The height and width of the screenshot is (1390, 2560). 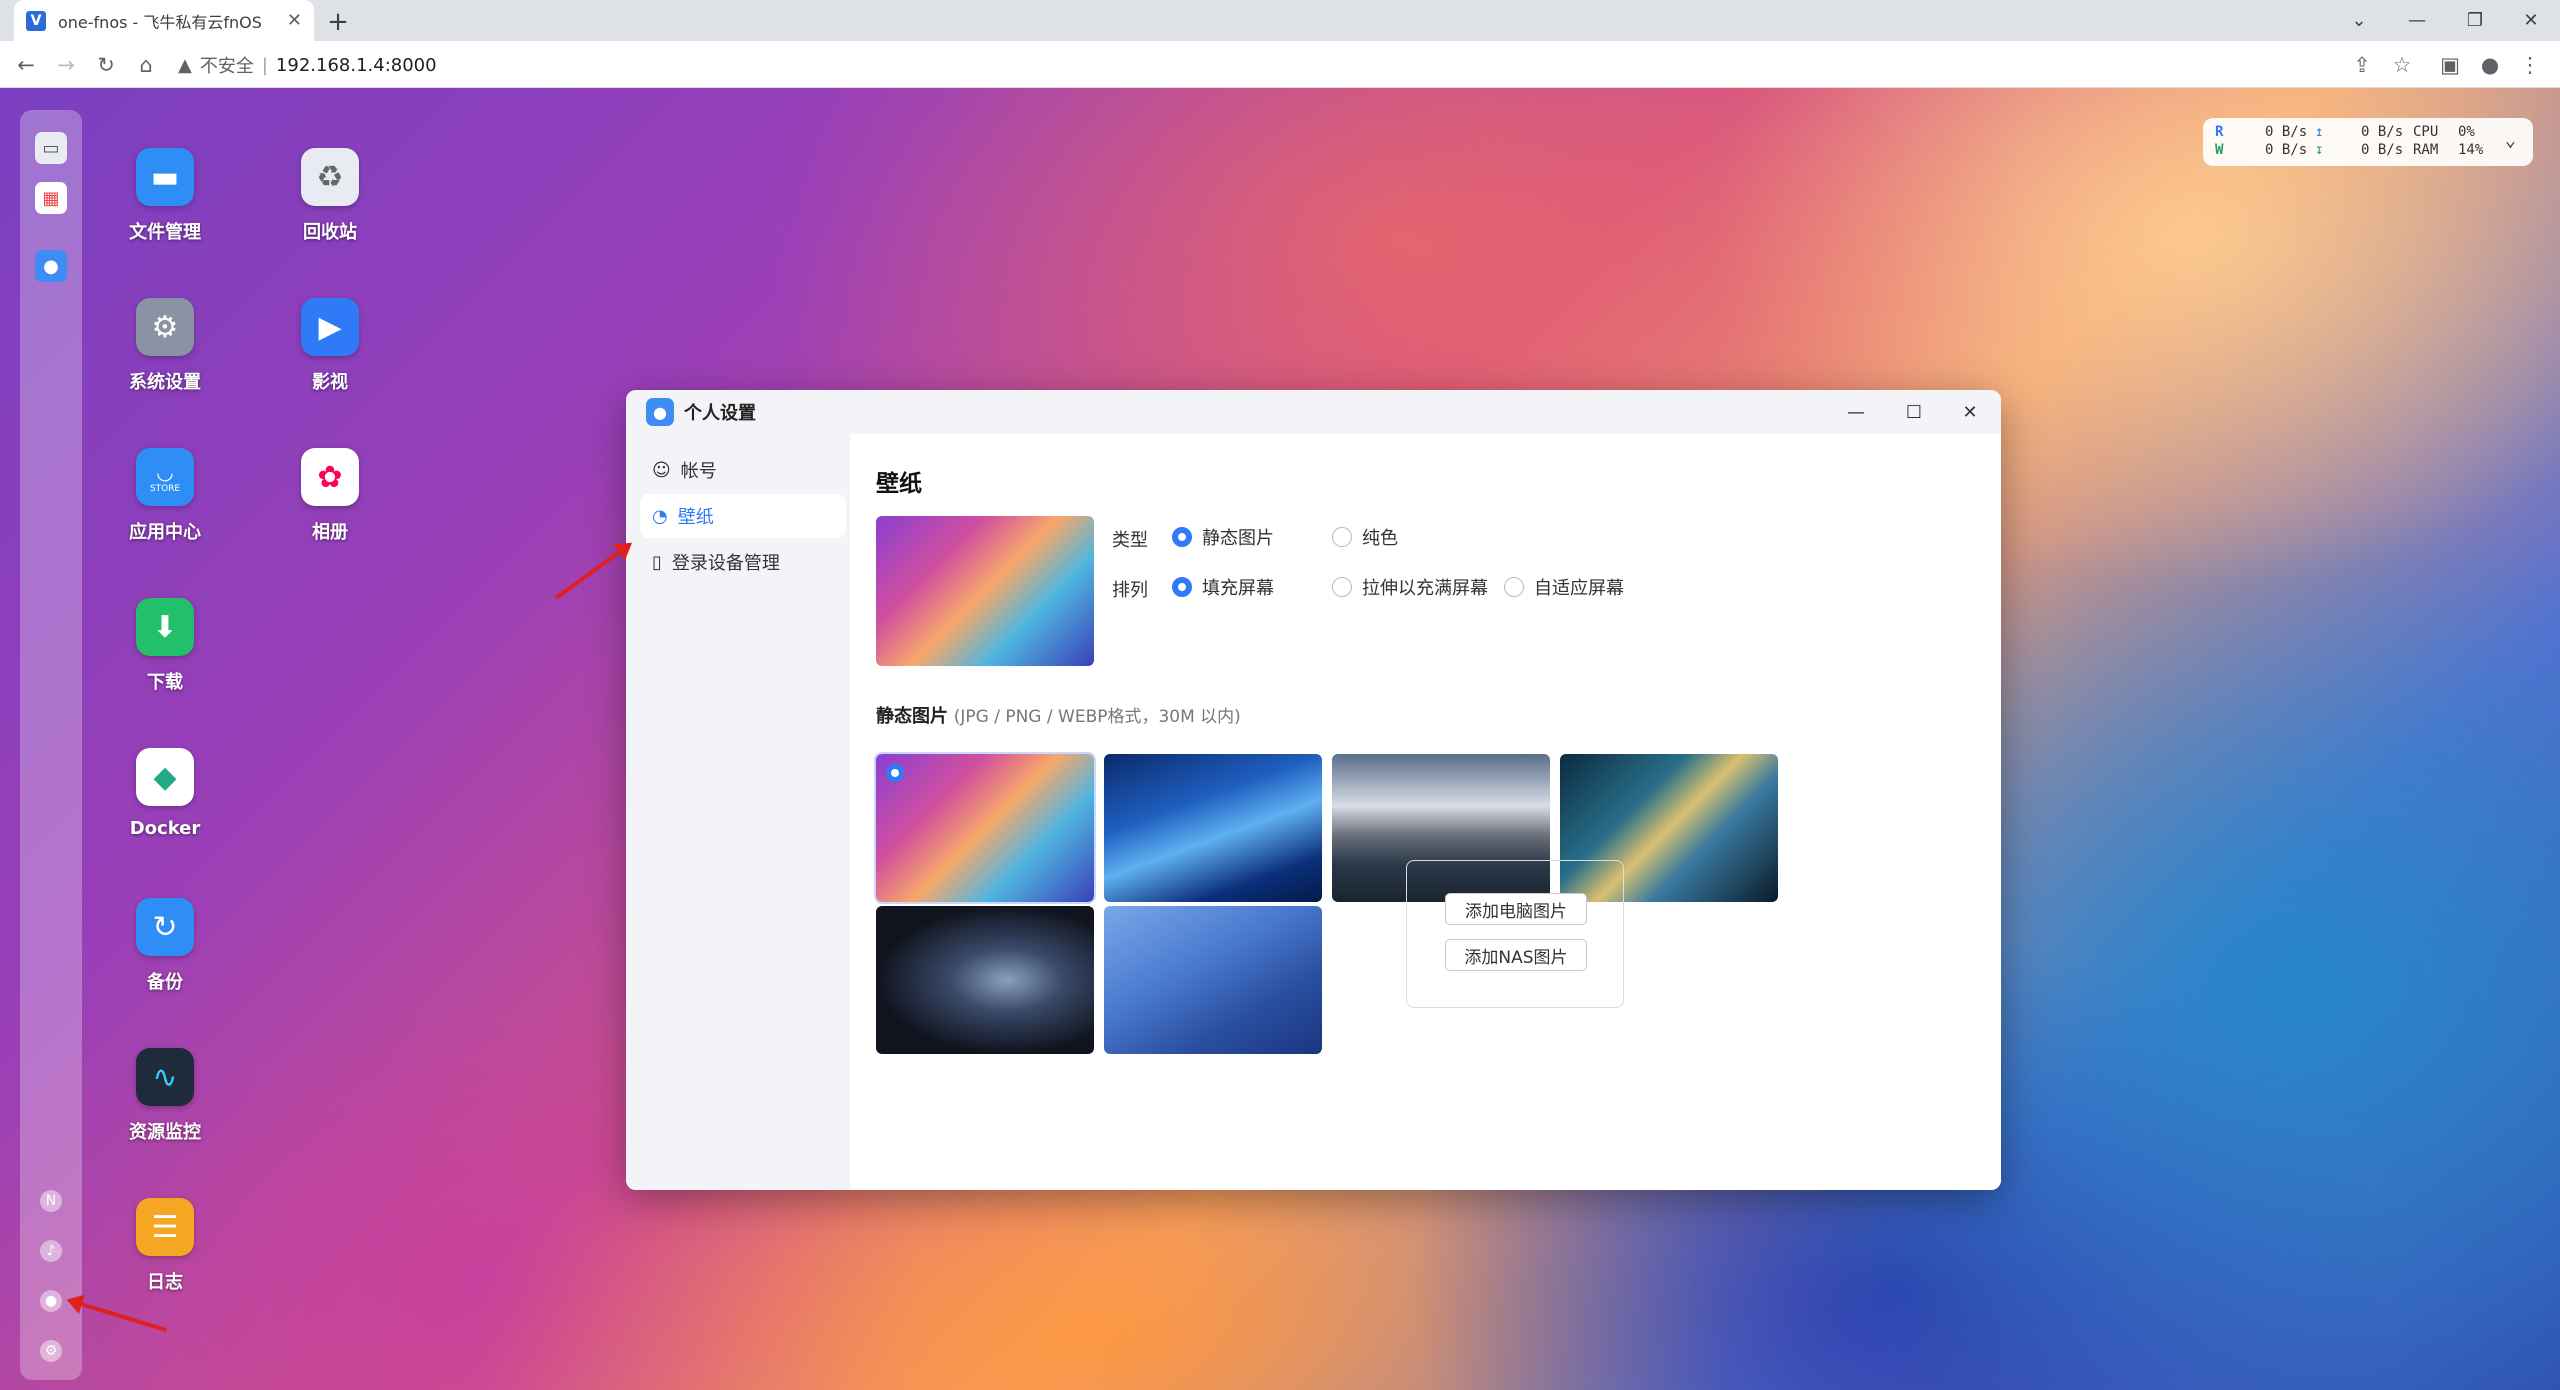 I want to click on download-arrow-icon: ↧, so click(x=2319, y=150).